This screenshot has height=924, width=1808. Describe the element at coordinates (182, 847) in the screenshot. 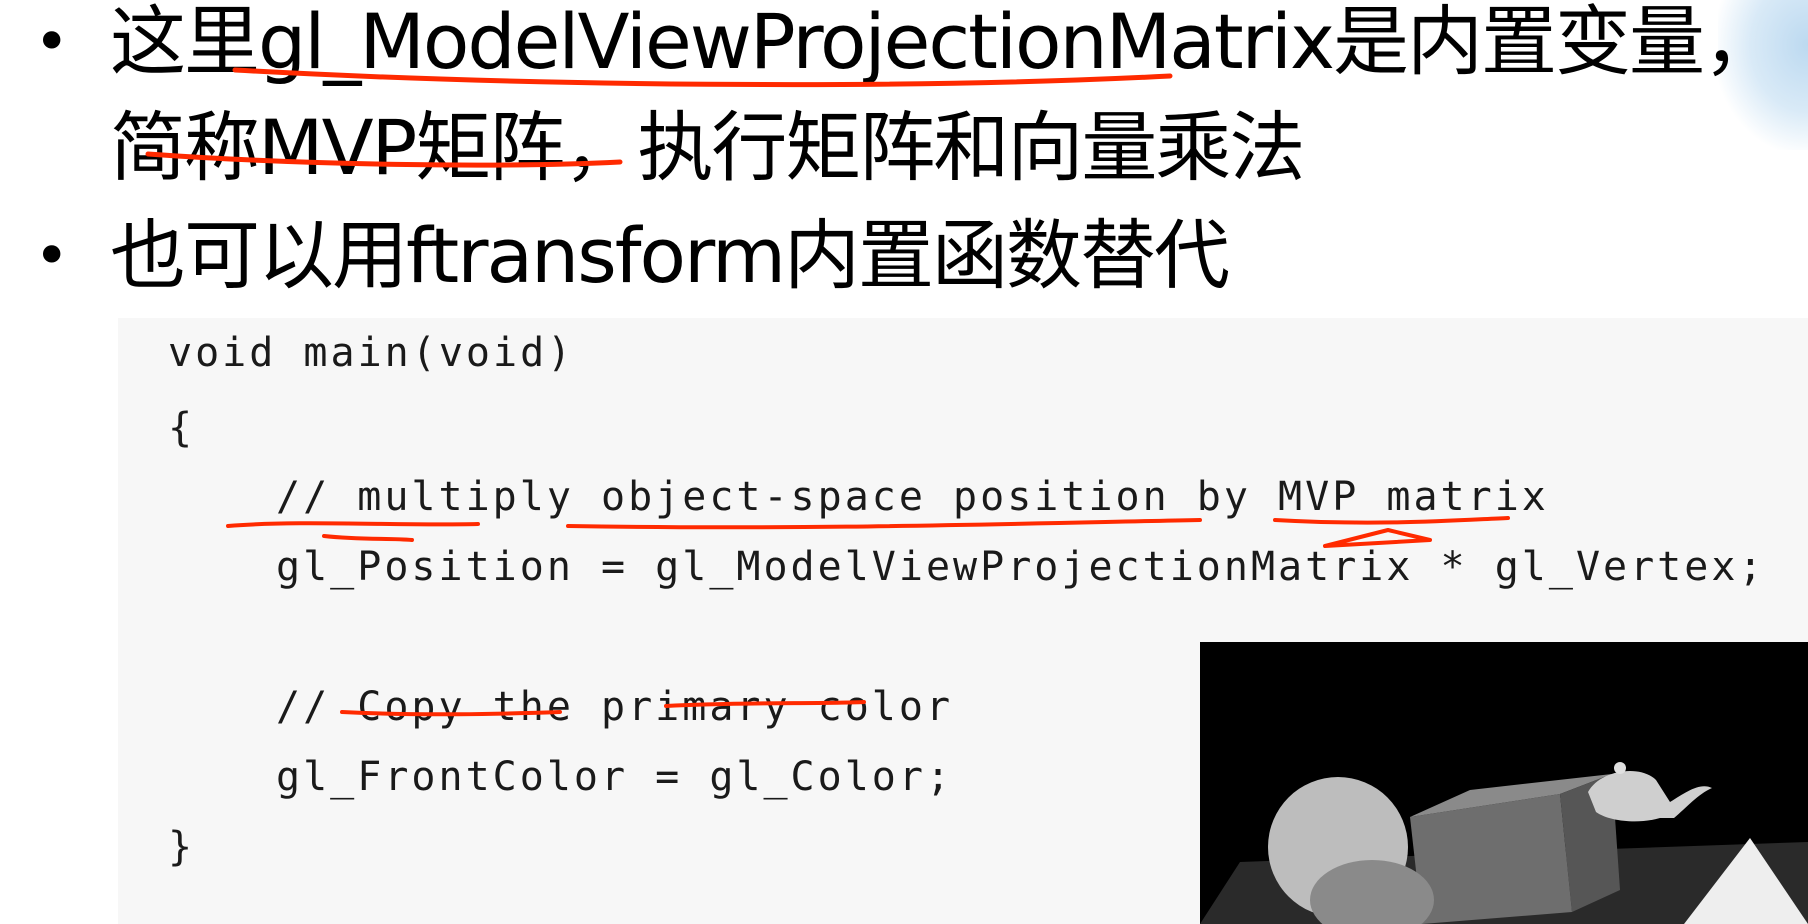

I see `code-line-close-brace: }` at that location.